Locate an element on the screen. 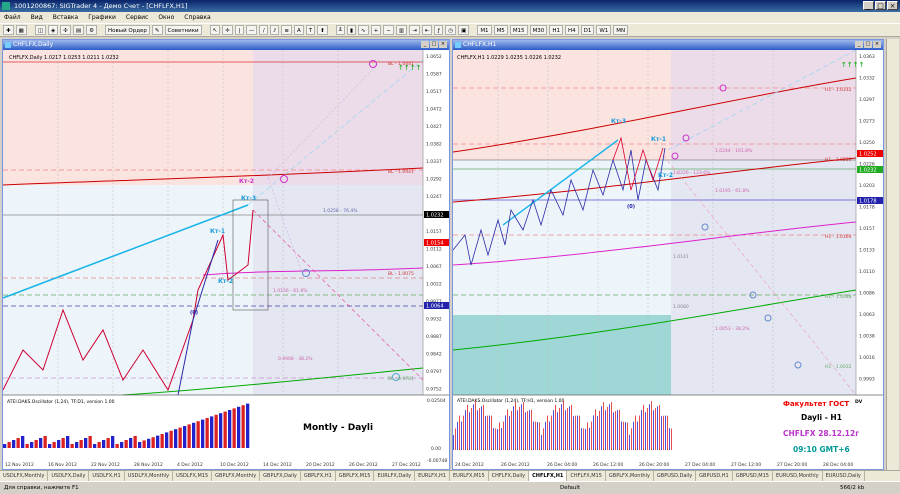  minimize-button: _ is located at coordinates (868, 5).